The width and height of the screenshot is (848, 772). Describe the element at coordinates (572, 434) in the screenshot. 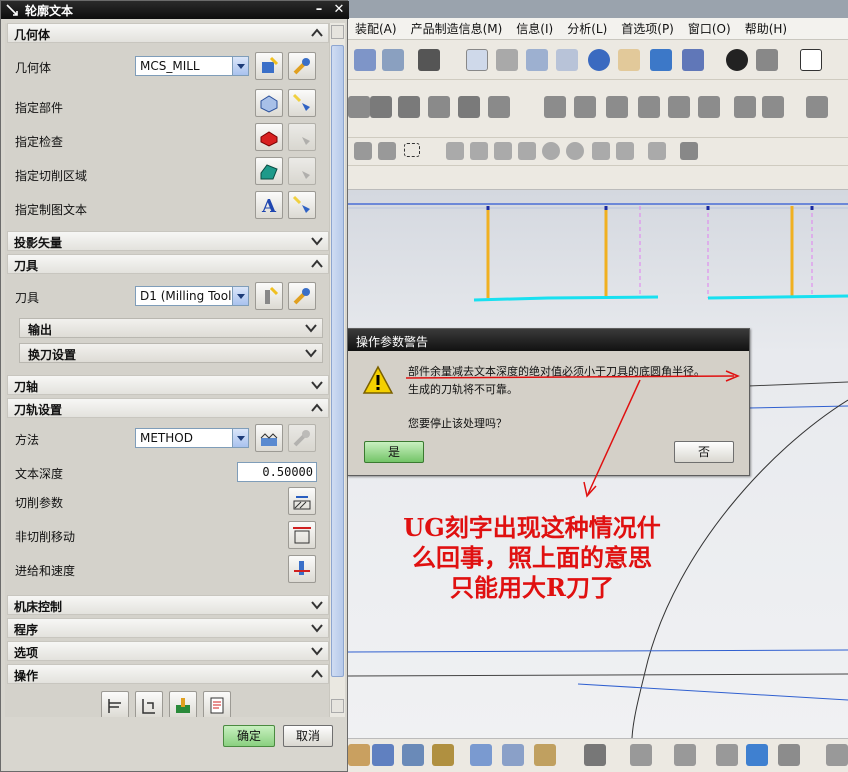

I see `annotation-arrows` at that location.